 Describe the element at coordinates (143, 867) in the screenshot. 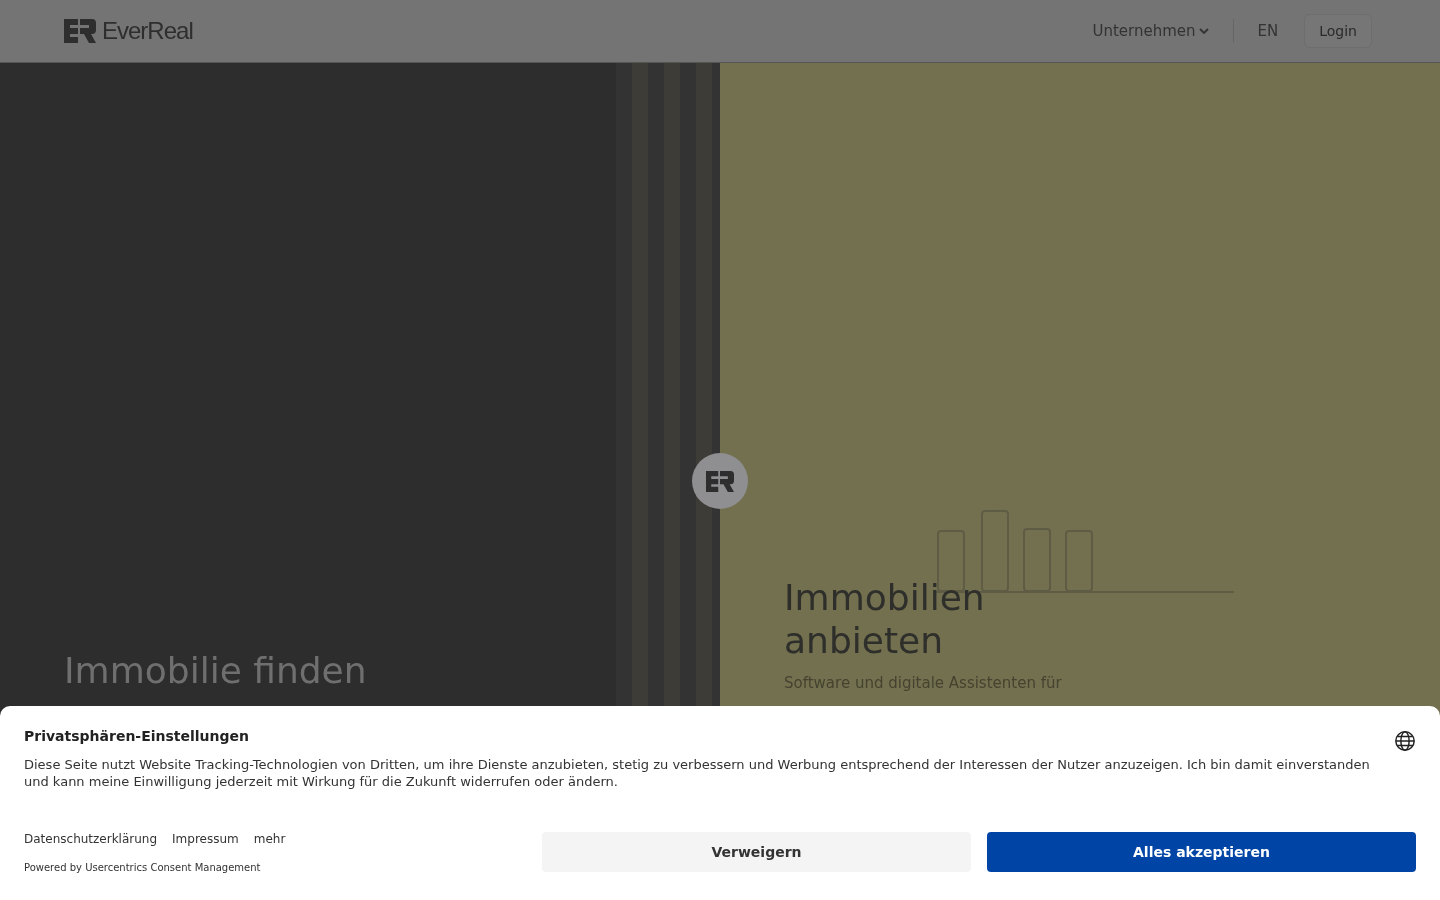

I see `powered-by-text: Powered by Usercentrics Consent Management` at that location.